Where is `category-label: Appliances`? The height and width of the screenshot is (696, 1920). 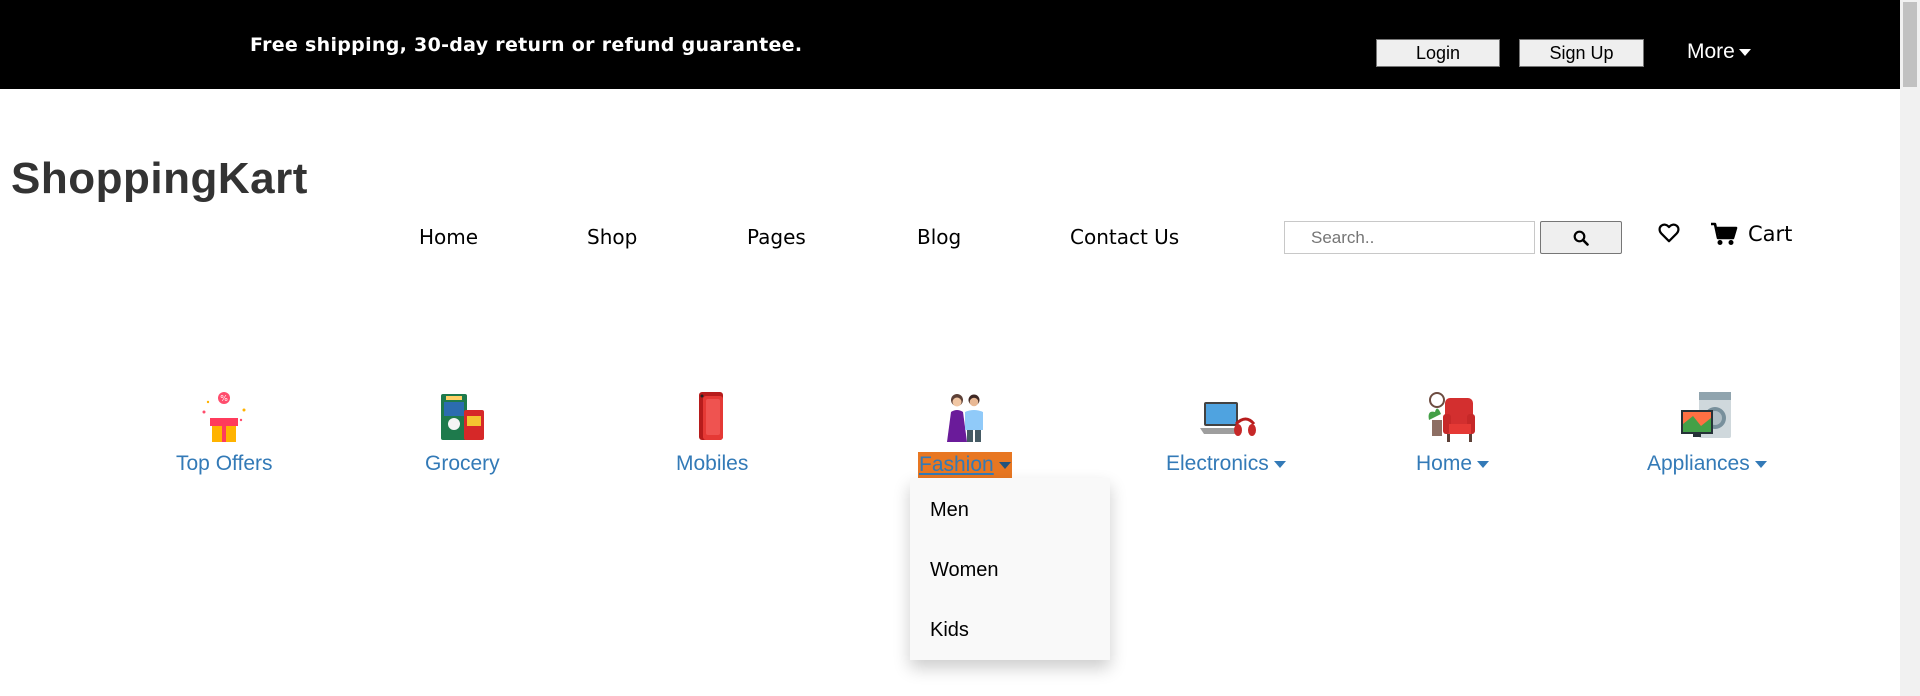
category-label: Appliances is located at coordinates (1707, 464).